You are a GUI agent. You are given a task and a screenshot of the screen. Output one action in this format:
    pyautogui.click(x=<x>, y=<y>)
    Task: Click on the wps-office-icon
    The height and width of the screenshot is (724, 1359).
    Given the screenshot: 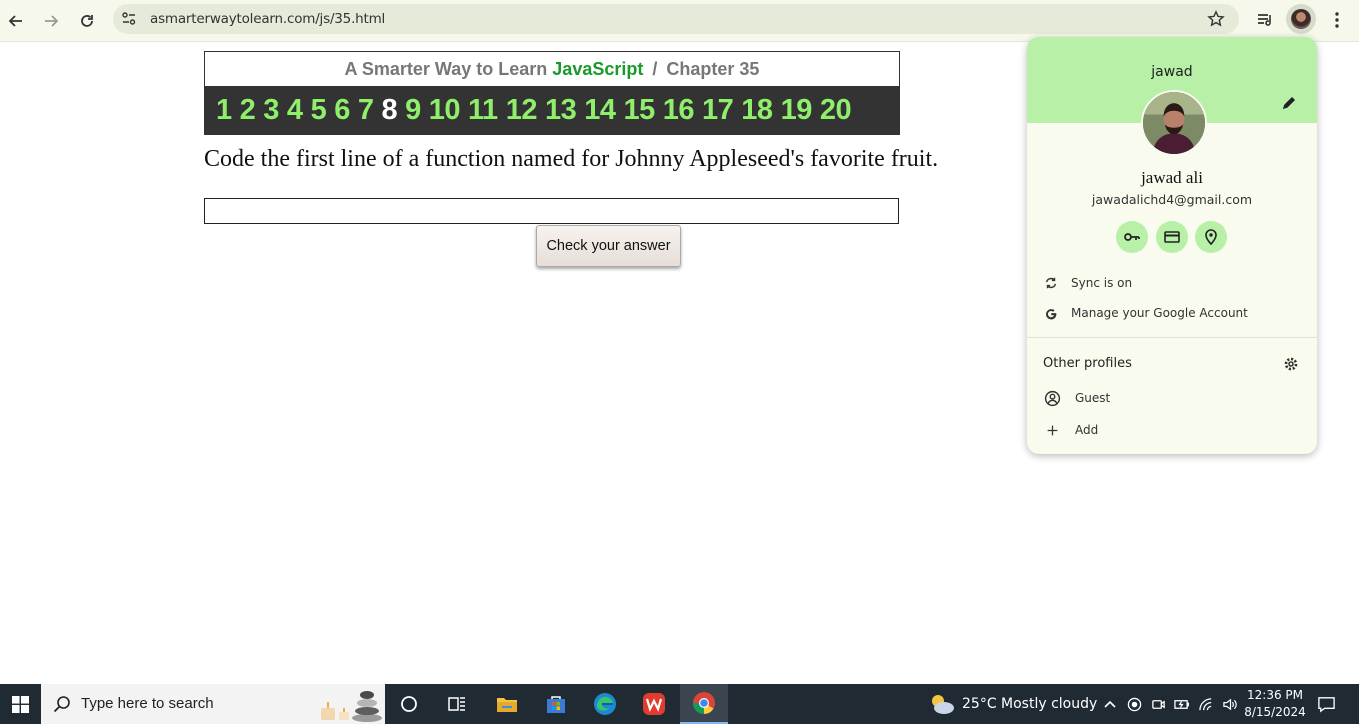 What is the action you would take?
    pyautogui.click(x=654, y=704)
    